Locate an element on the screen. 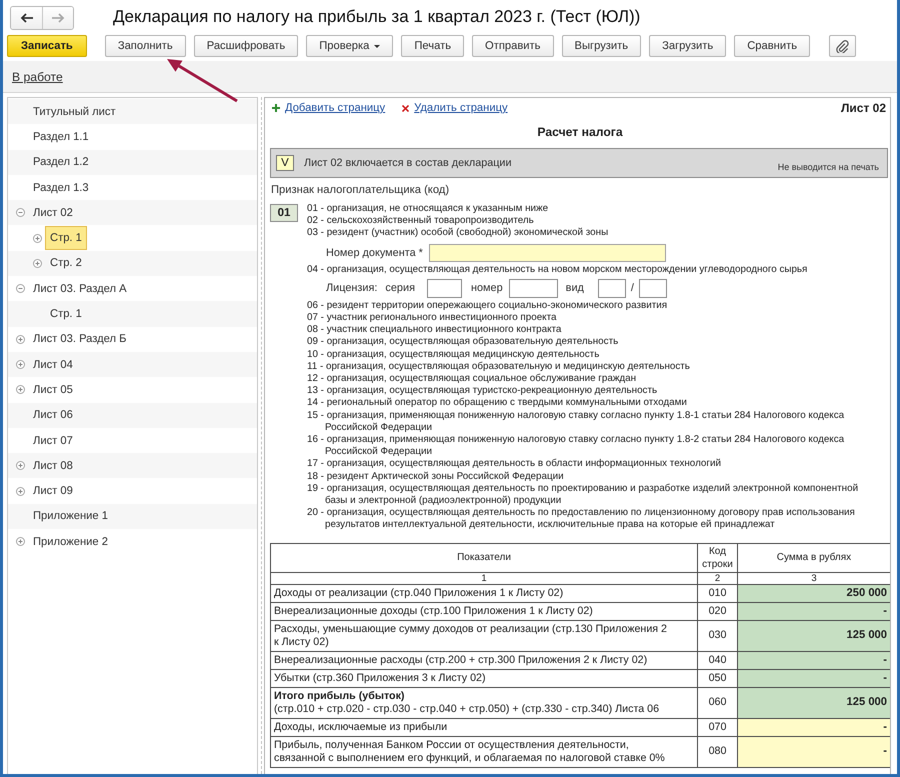 This screenshot has width=900, height=777. code-option: 19 - организация, осуществляющая деятельность по проектированию и разработке изделий электронной компонентной базы и электронной (радиоэлектронной) продукции is located at coordinates (586, 495).